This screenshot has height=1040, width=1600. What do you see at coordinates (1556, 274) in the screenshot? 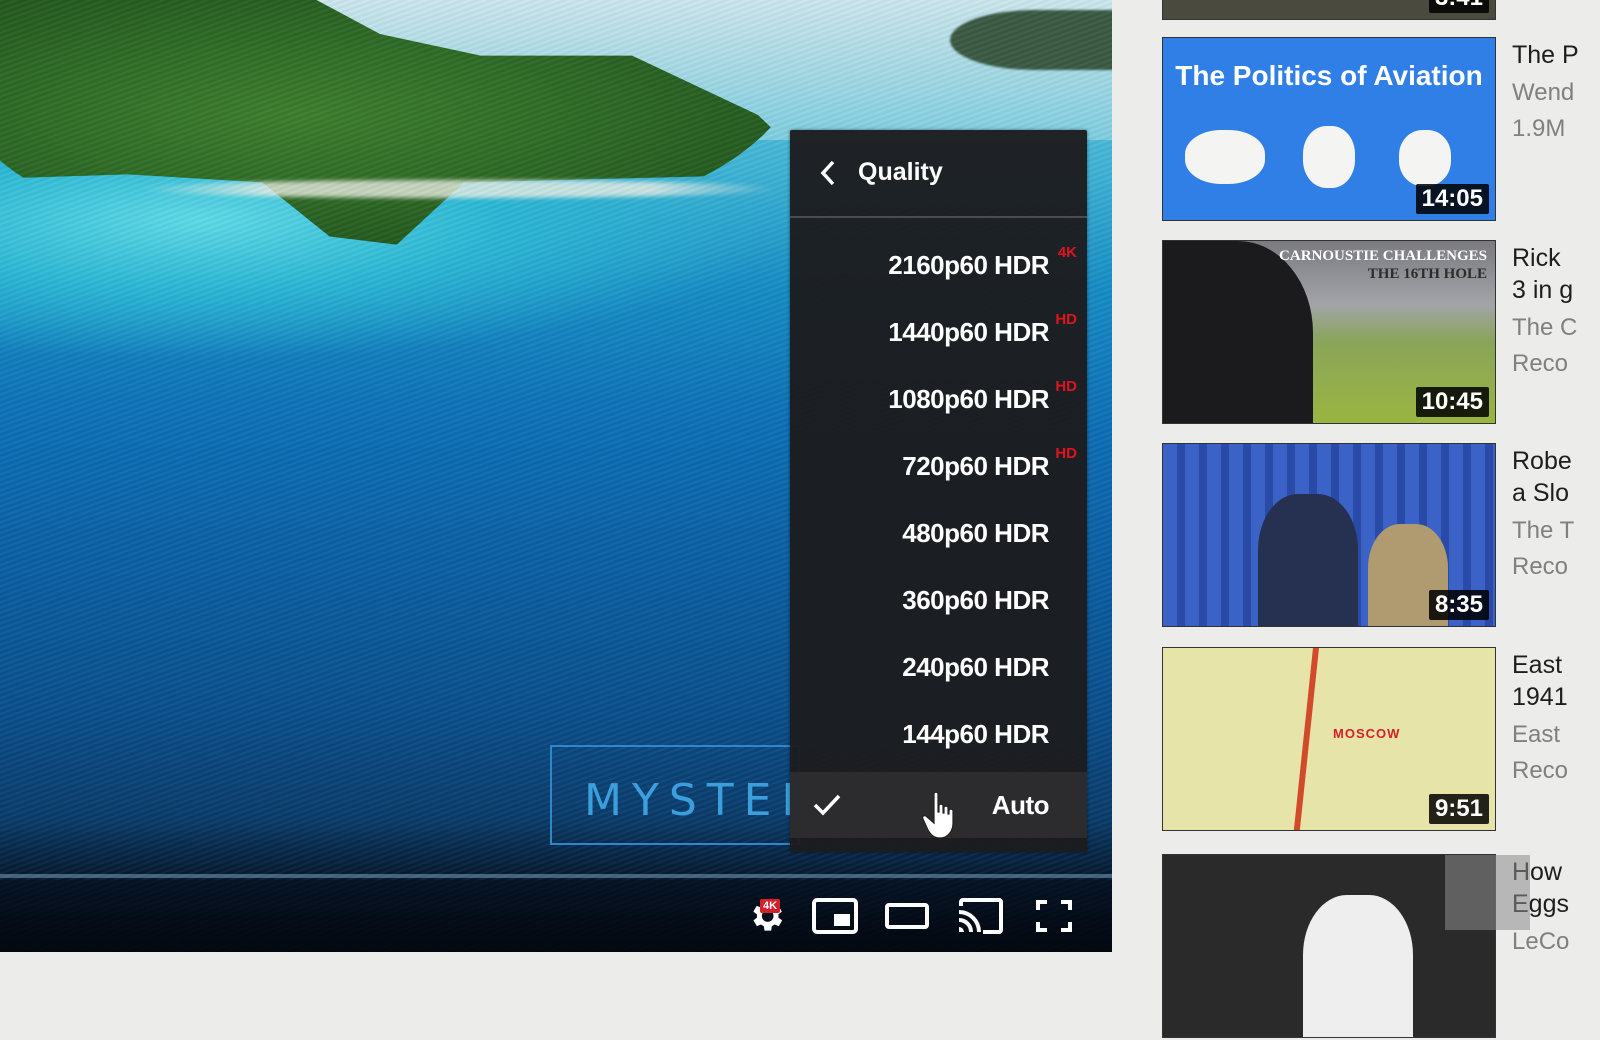
I see `video-title: Rick 3 in g` at bounding box center [1556, 274].